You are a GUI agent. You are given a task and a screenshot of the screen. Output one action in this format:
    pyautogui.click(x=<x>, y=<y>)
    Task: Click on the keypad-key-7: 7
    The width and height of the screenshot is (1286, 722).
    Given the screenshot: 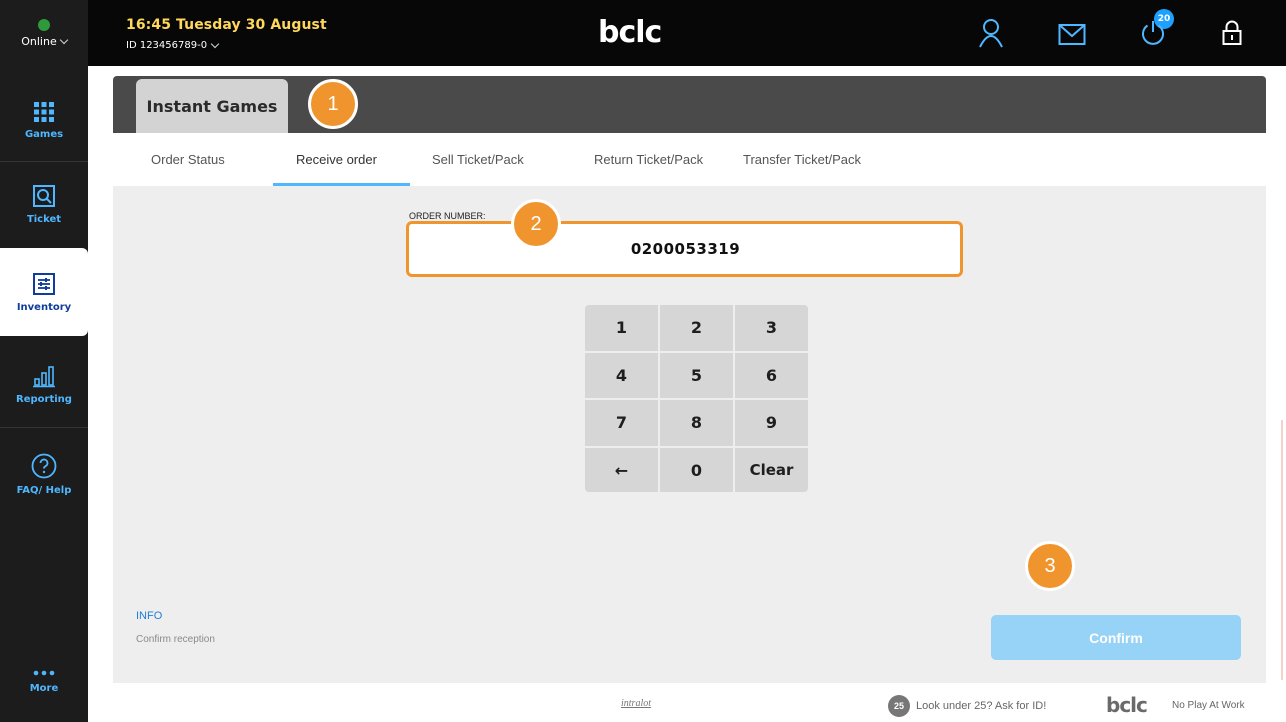 What is the action you would take?
    pyautogui.click(x=621, y=423)
    